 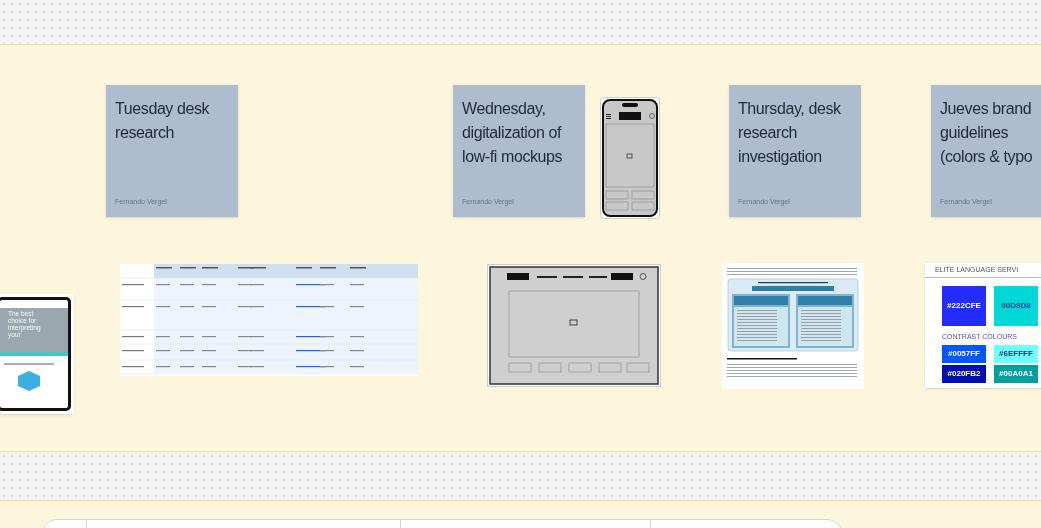 What do you see at coordinates (1016, 374) in the screenshot?
I see `color-swatch: #00A0A1` at bounding box center [1016, 374].